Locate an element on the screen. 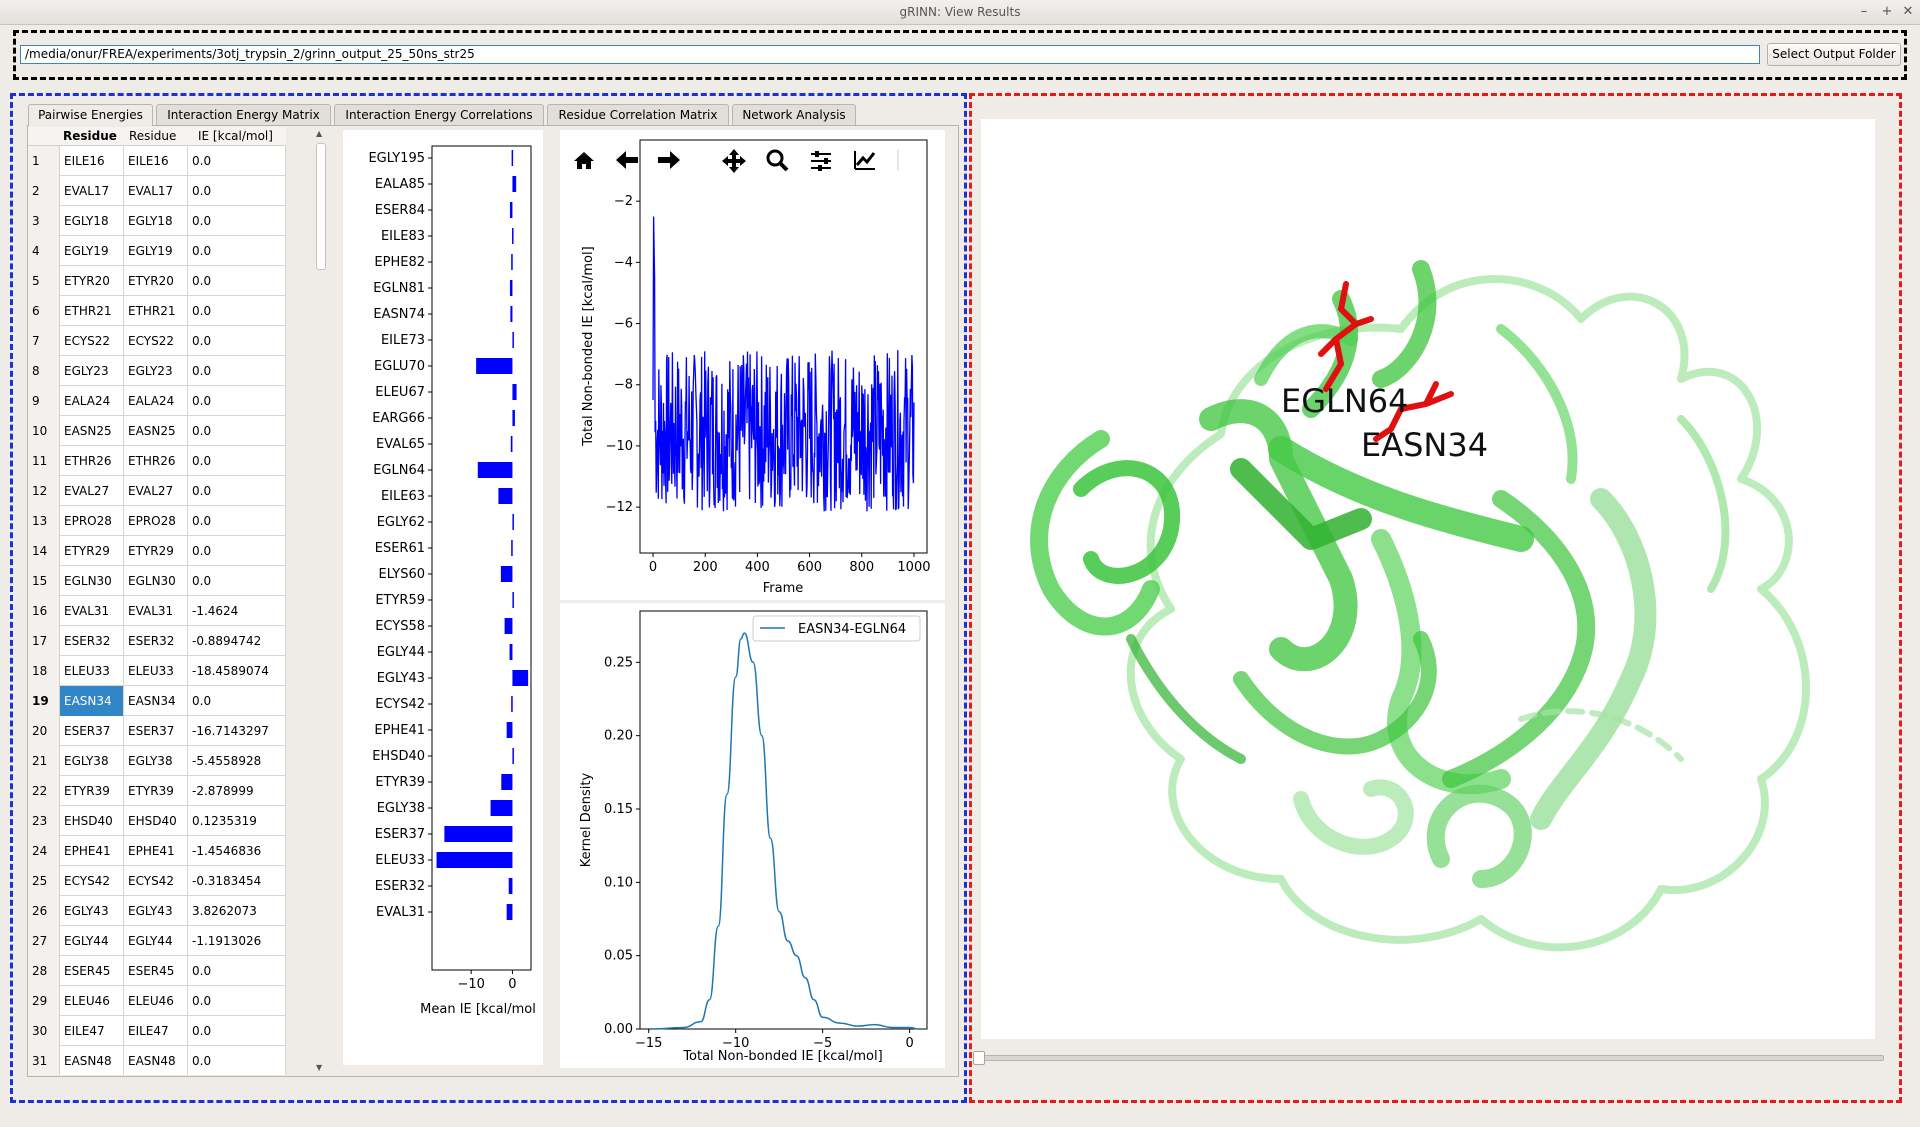 Image resolution: width=1920 pixels, height=1127 pixels. residue-2-cell: EGLN30 is located at coordinates (156, 581).